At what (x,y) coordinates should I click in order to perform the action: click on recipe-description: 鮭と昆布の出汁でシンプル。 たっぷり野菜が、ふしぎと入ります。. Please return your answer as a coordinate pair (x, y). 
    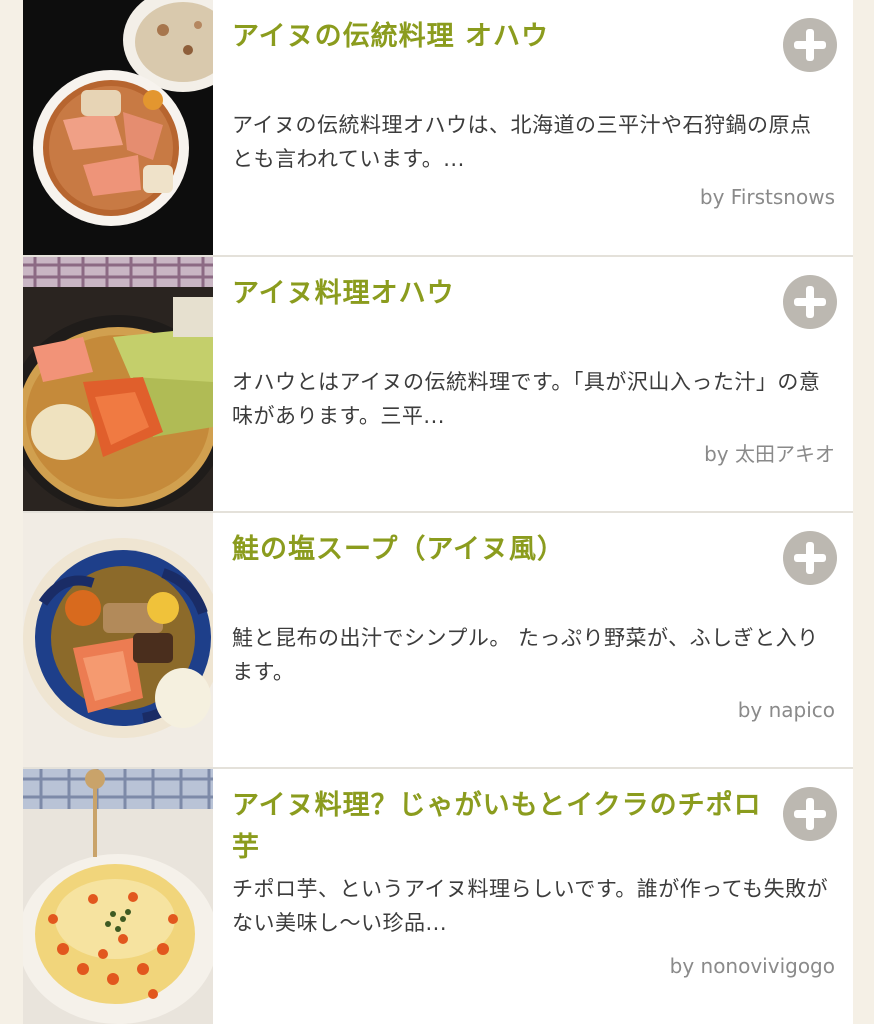
    Looking at the image, I should click on (525, 655).